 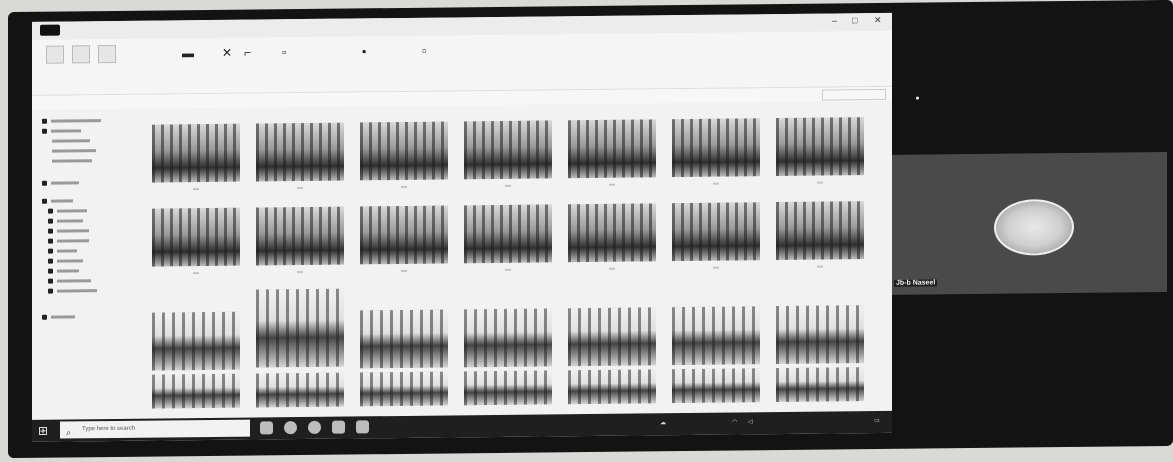 What do you see at coordinates (155, 429) in the screenshot?
I see `taskbar-search-input: ⌕ Type here to search` at bounding box center [155, 429].